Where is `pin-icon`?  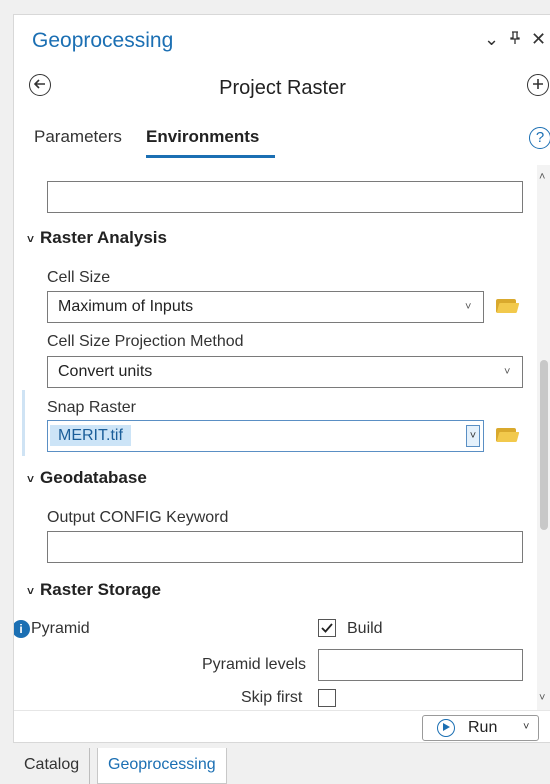 pin-icon is located at coordinates (515, 40).